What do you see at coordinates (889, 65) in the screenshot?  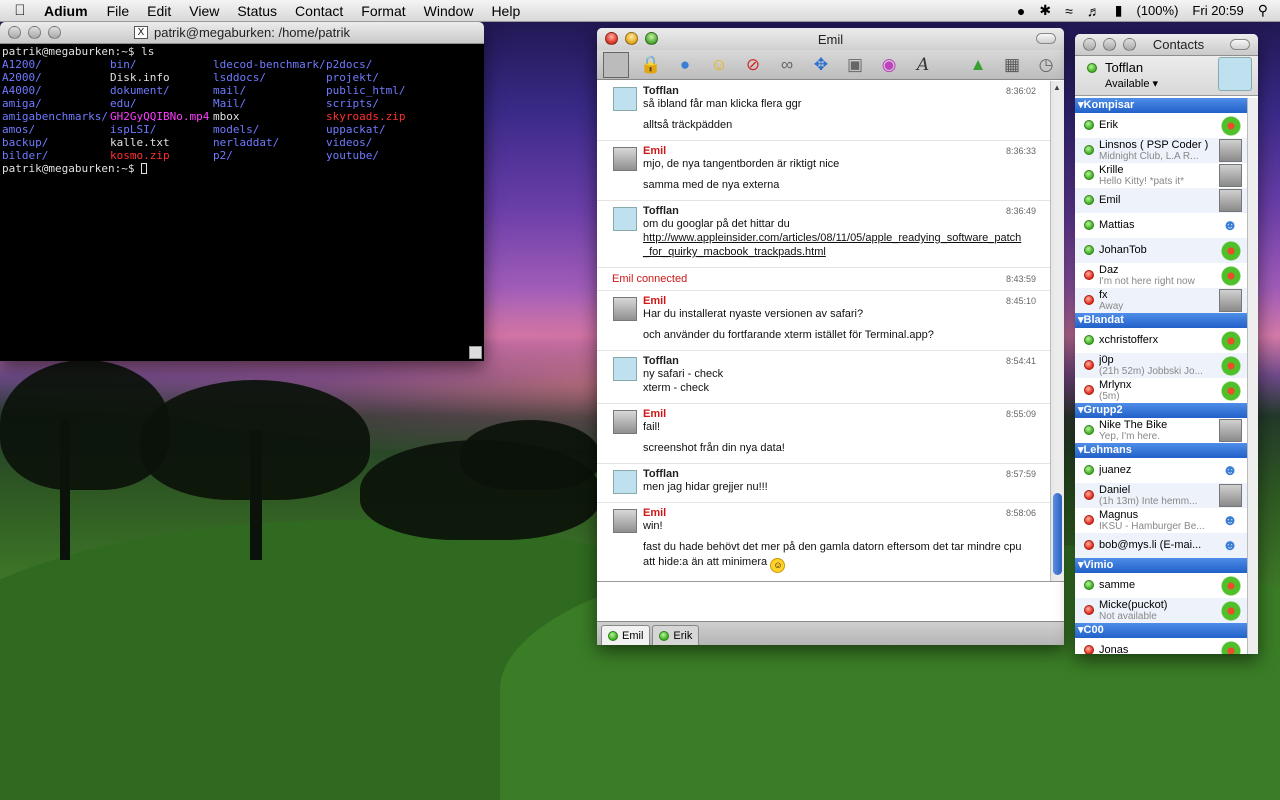 I see `color-wheel-icon: ◉` at bounding box center [889, 65].